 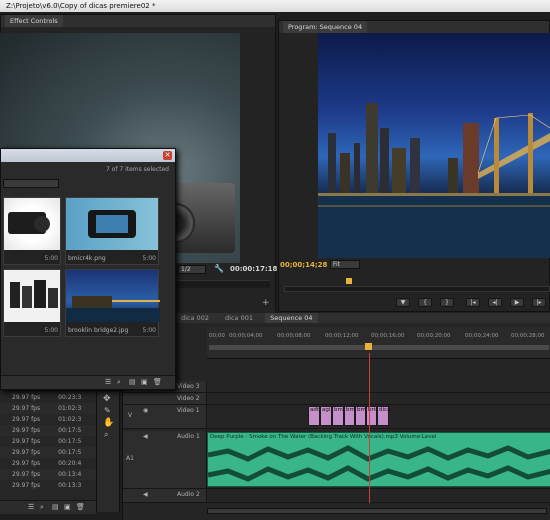 I want to click on work-area-bar, so click(x=379, y=347).